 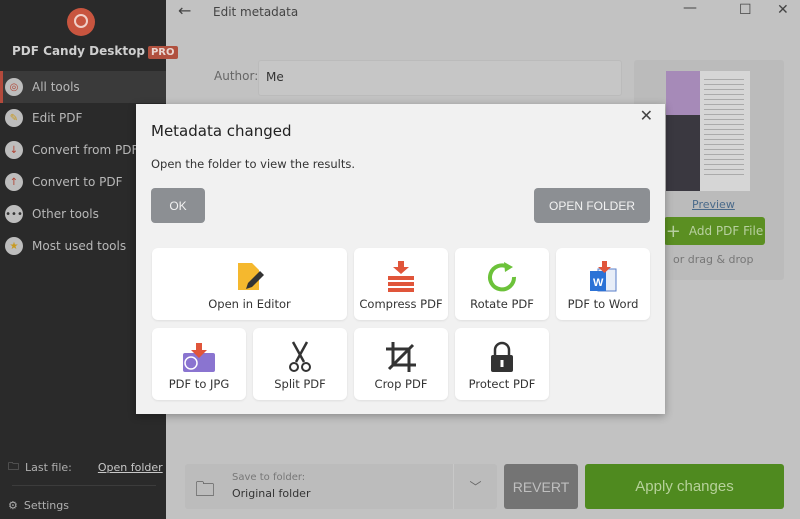 What do you see at coordinates (57, 118) in the screenshot?
I see `sidebar-item-label: Edit PDF` at bounding box center [57, 118].